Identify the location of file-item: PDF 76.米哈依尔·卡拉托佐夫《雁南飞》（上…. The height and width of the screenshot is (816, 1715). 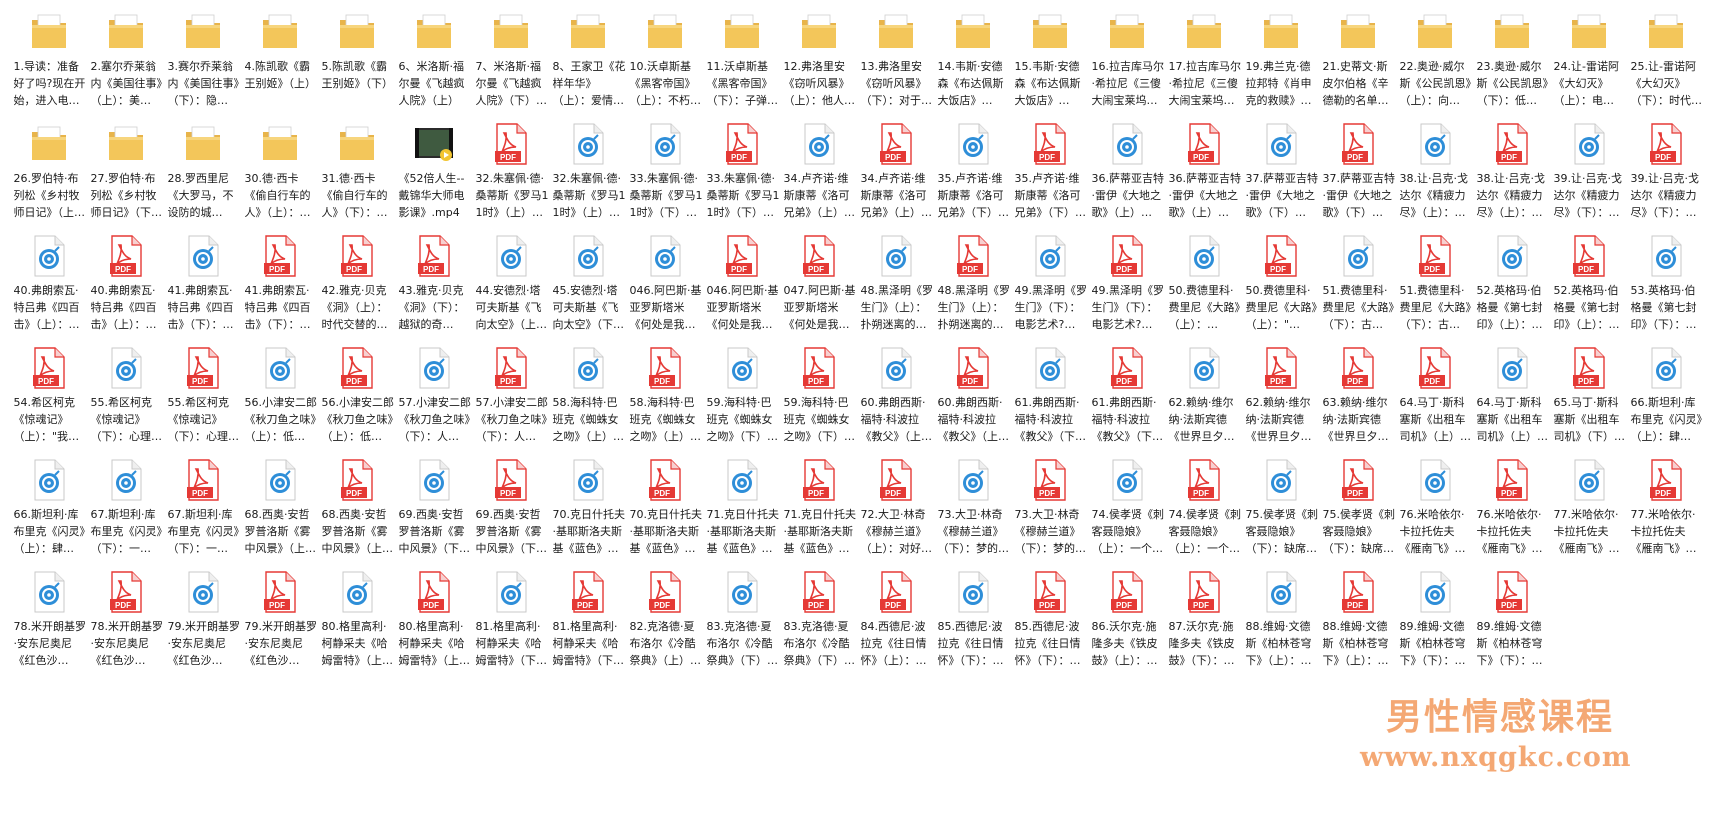
(1511, 512).